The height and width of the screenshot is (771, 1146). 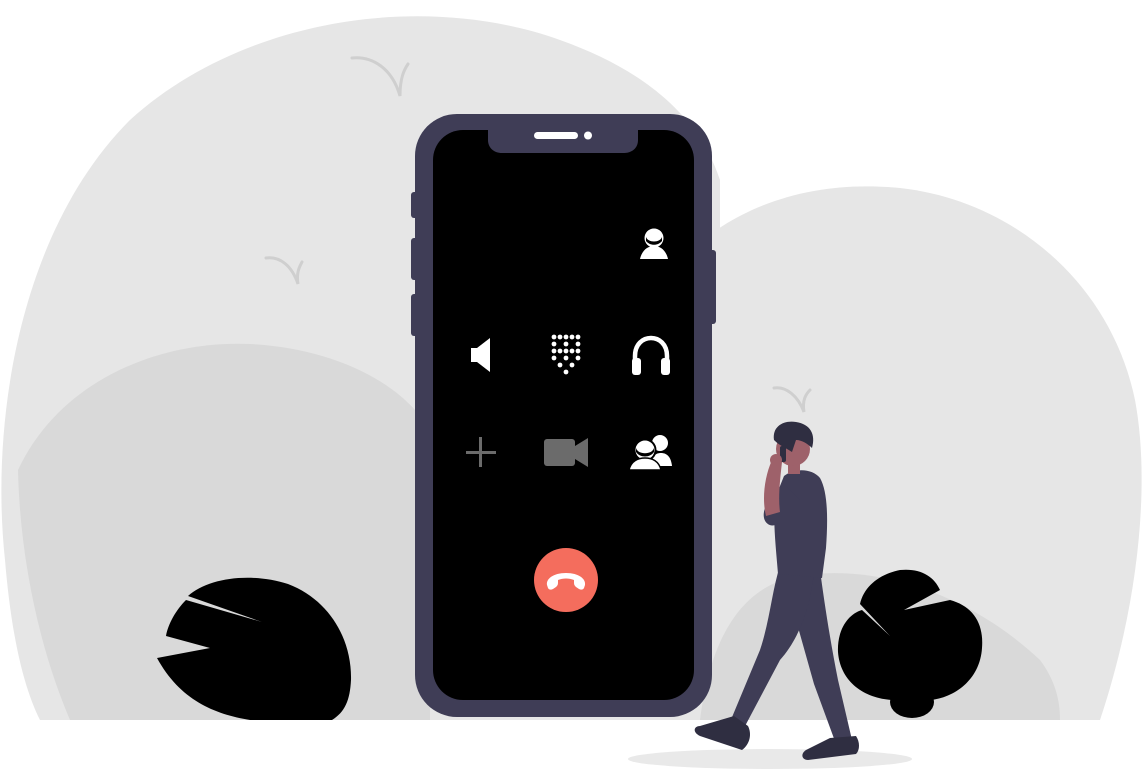 I want to click on end-call-button, so click(x=566, y=580).